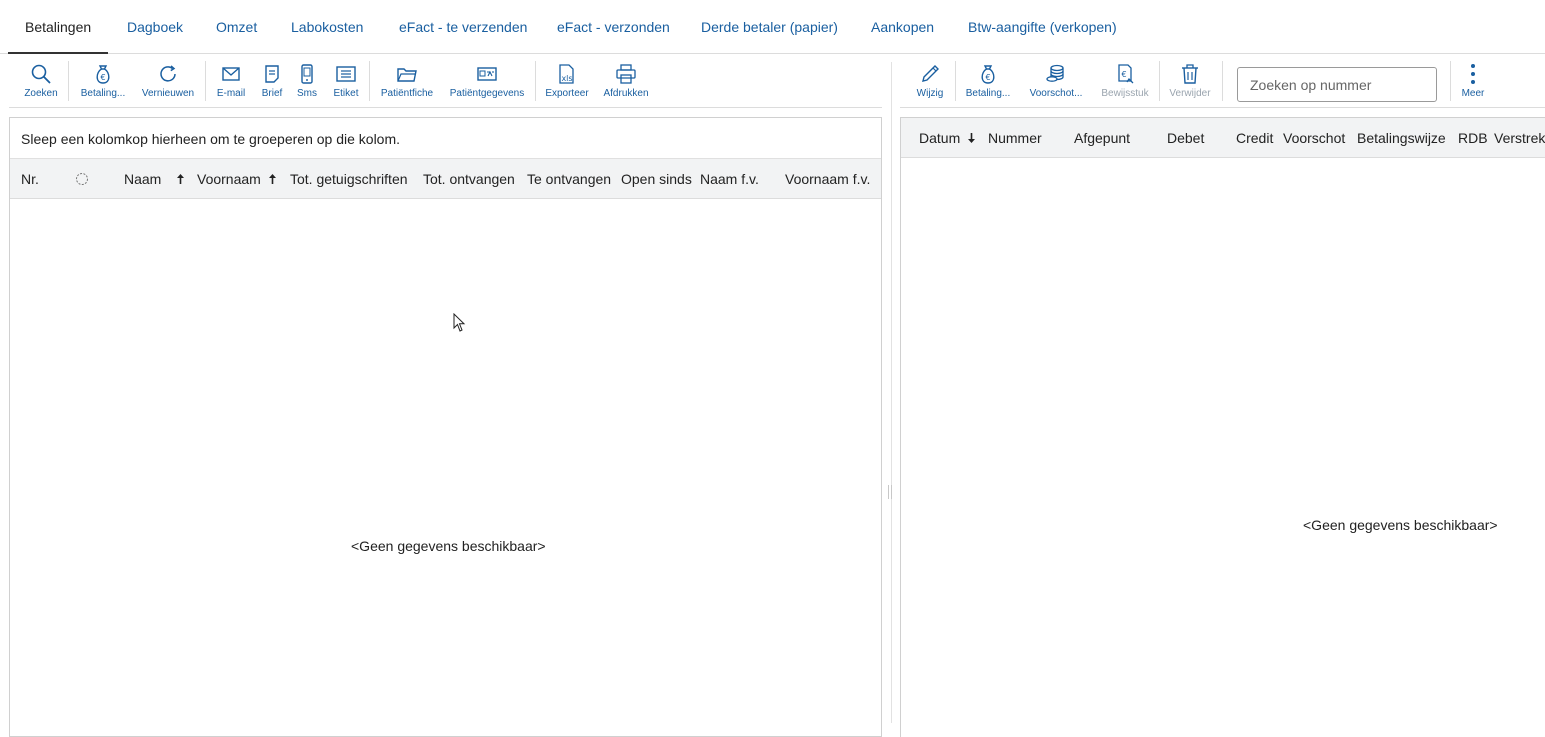 The image size is (1545, 737). I want to click on verwijder-button: Verwijder, so click(1190, 81).